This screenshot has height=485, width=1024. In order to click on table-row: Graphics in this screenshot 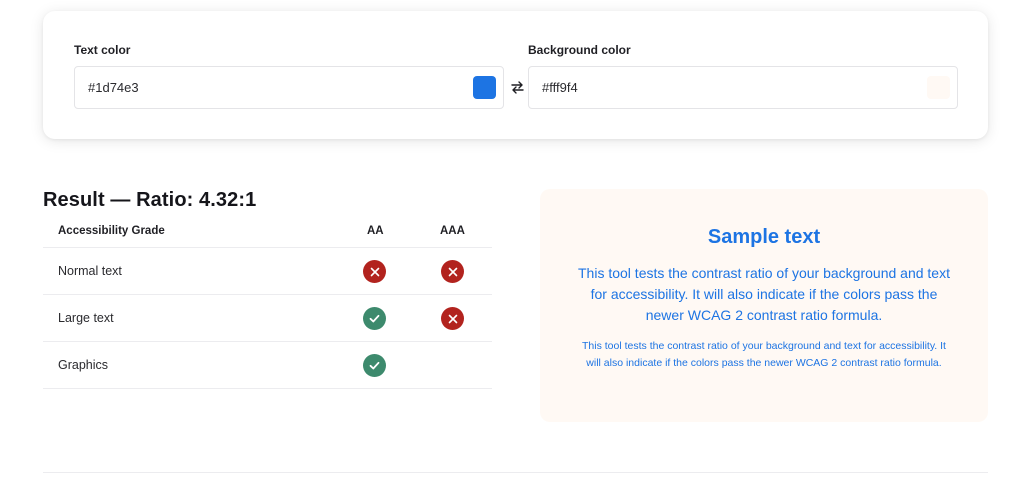, I will do `click(267, 365)`.